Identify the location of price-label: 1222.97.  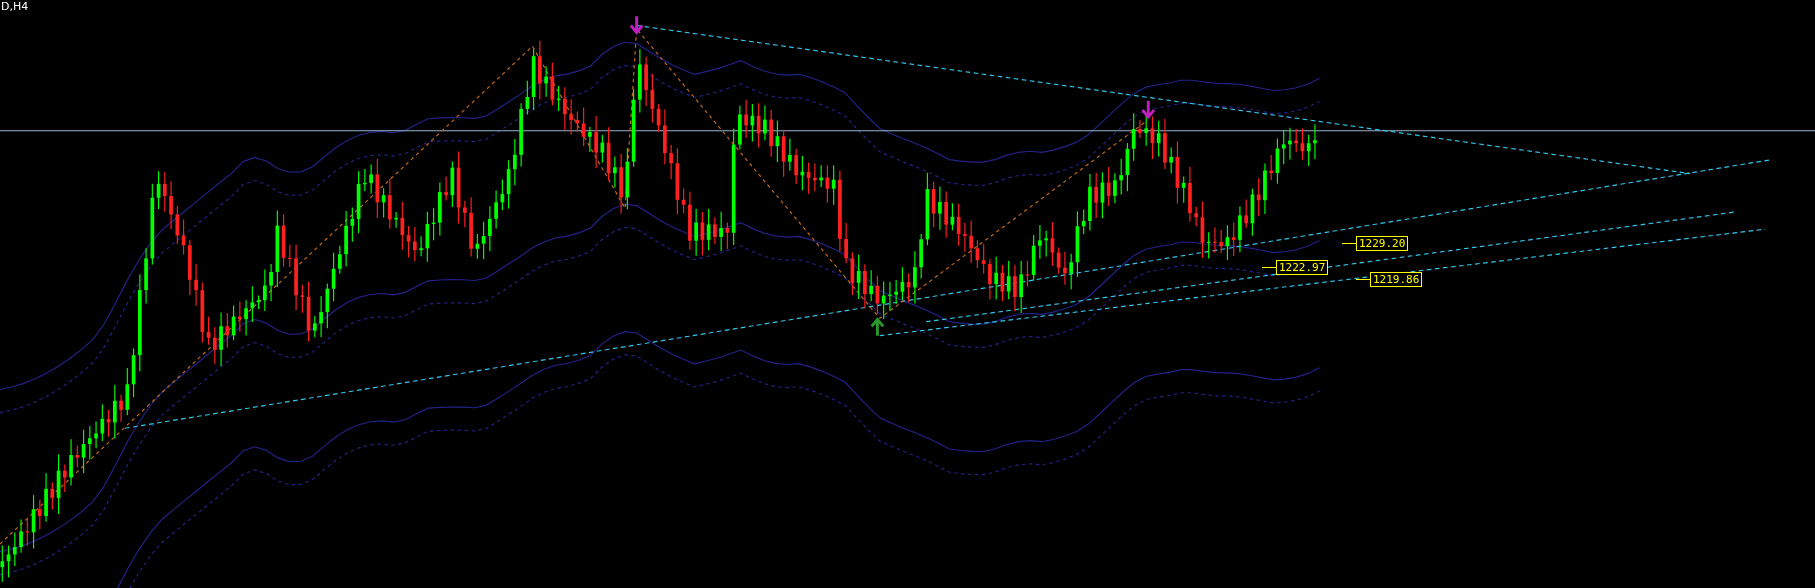
(1302, 267).